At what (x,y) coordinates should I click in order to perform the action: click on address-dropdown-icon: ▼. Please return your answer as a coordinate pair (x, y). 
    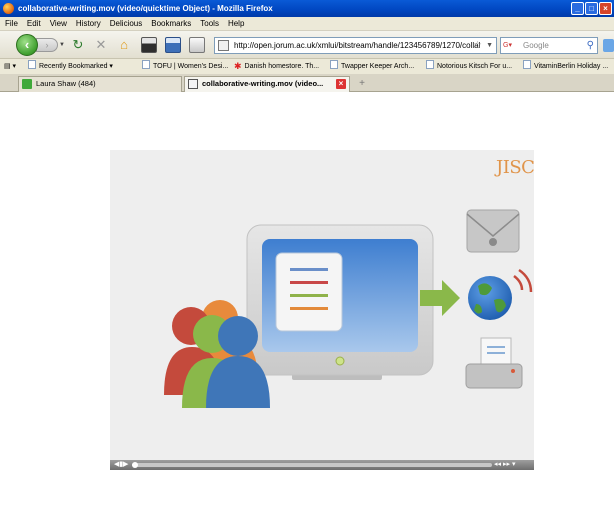
    Looking at the image, I should click on (489, 45).